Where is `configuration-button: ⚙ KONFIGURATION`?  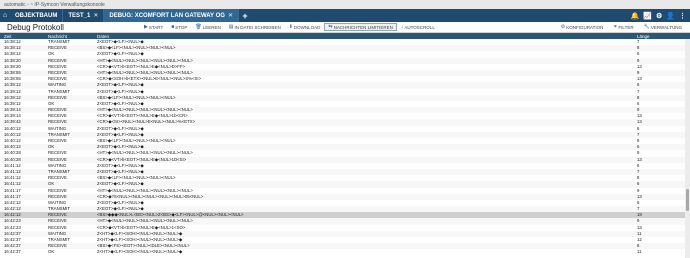 configuration-button: ⚙ KONFIGURATION is located at coordinates (582, 27).